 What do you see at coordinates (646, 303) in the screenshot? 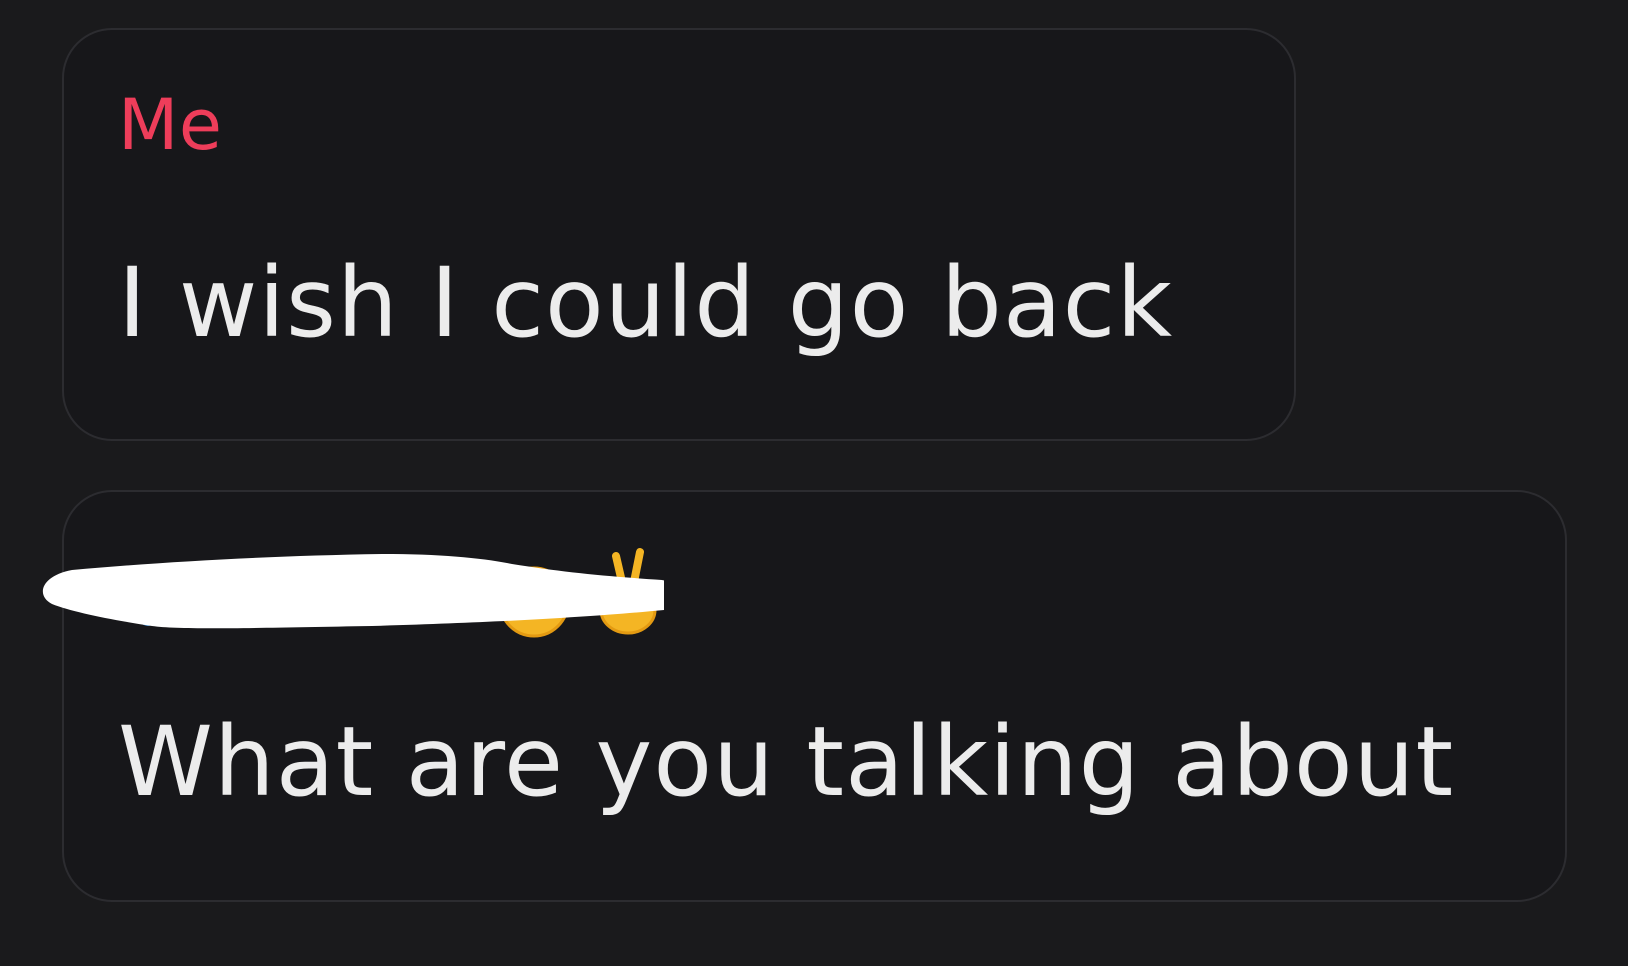
I see `message-text: I wish I could go back` at bounding box center [646, 303].